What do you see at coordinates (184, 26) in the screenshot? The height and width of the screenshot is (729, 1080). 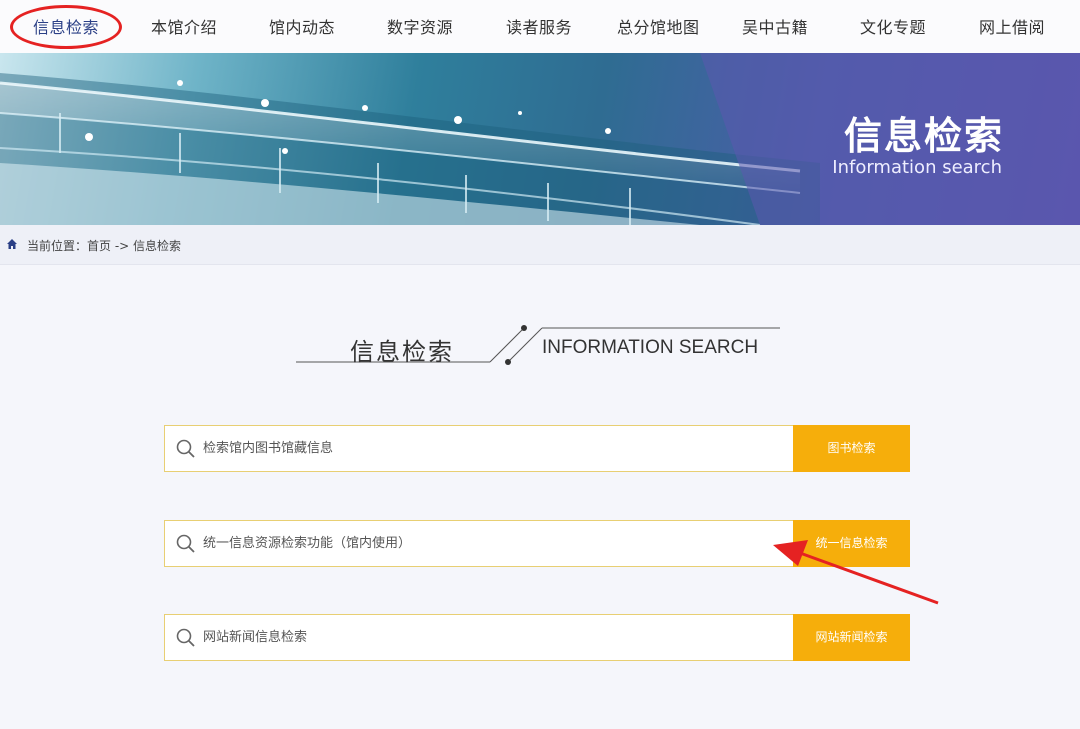 I see `nav-item-about: 本馆介绍` at bounding box center [184, 26].